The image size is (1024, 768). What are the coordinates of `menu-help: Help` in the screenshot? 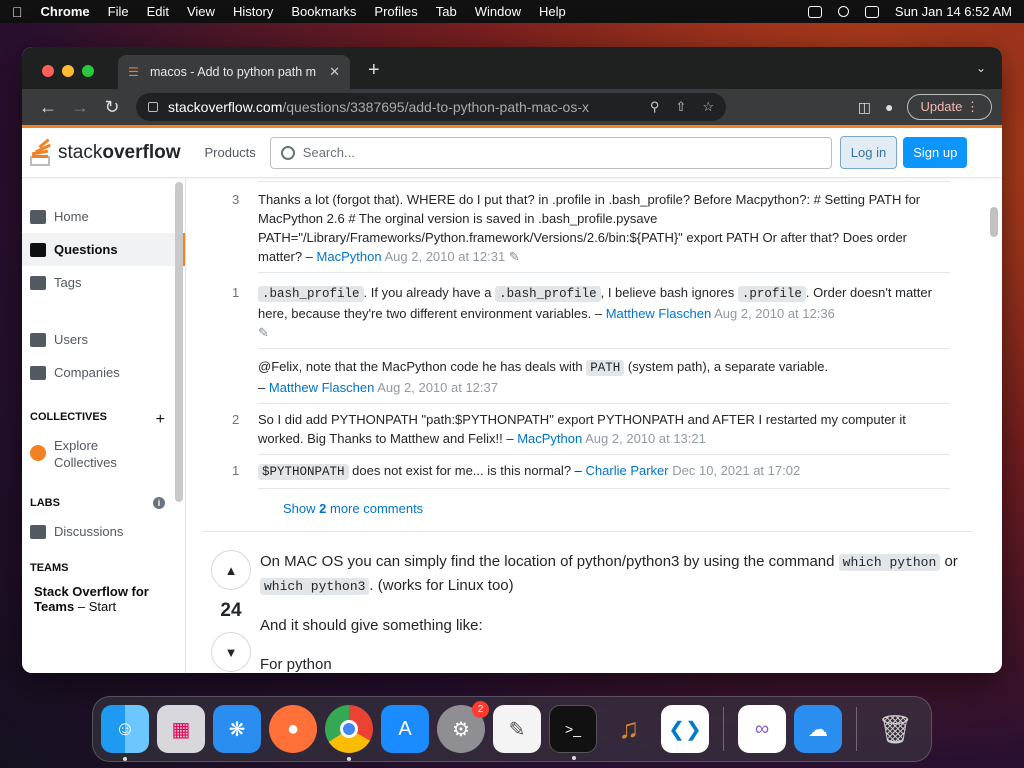 It's located at (552, 11).